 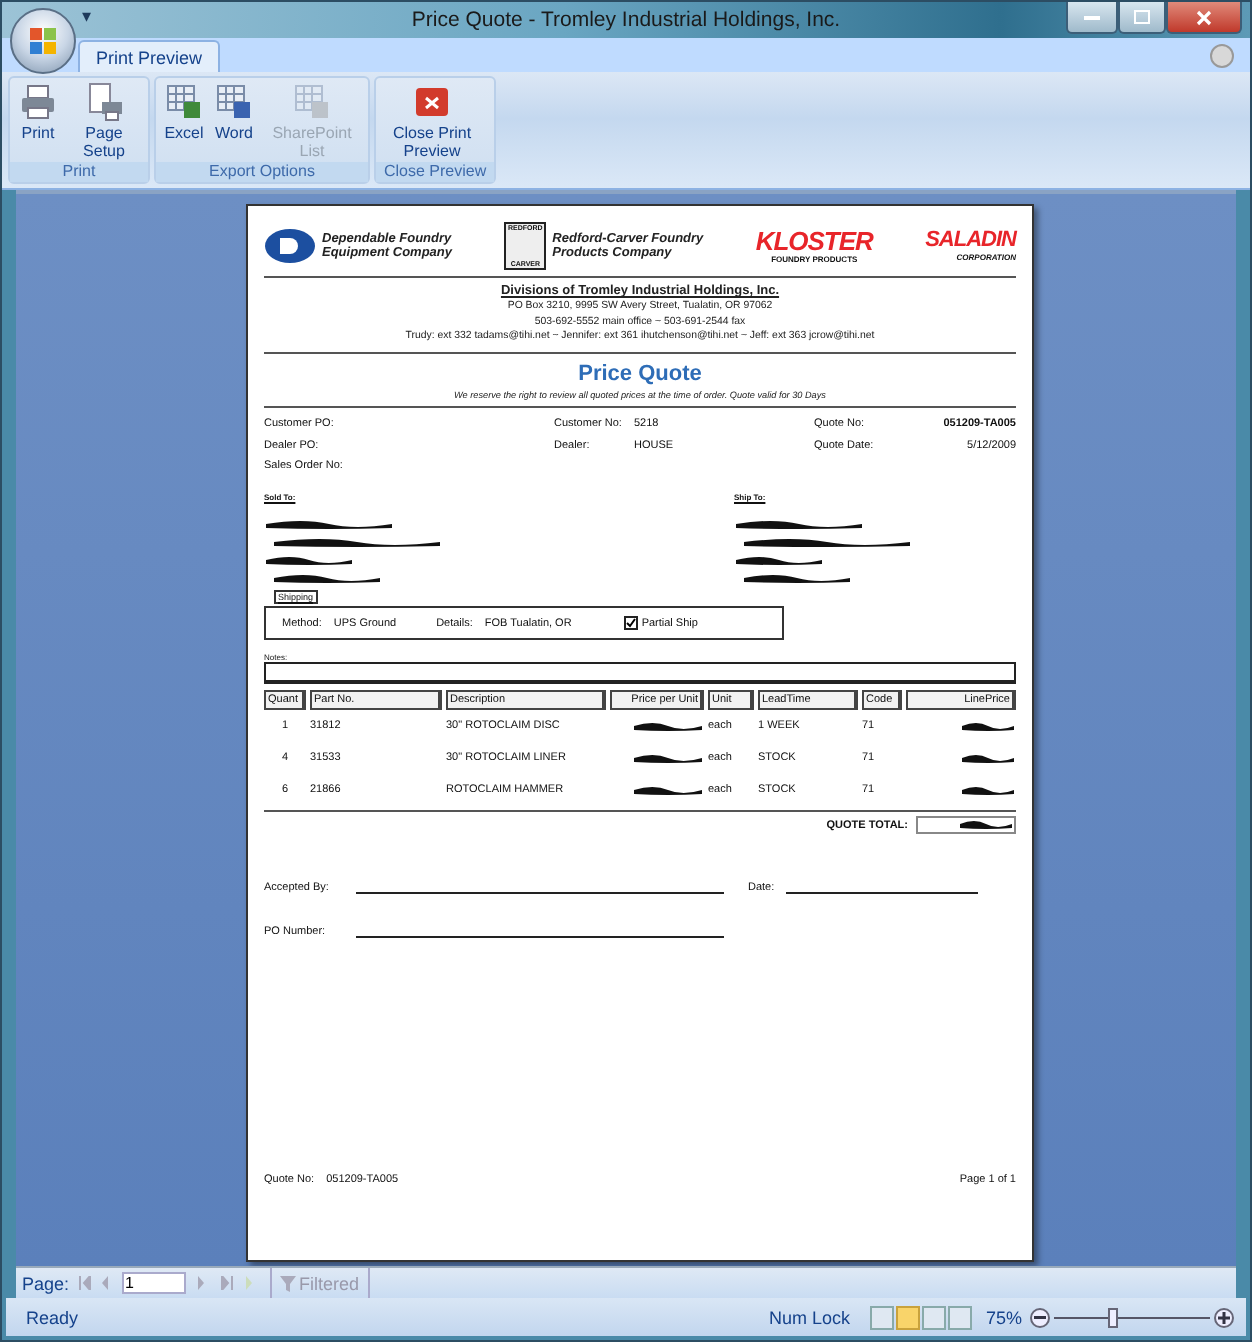 I want to click on window-title: Price Quote - Tromley Industrial Holdings, Inc., so click(x=626, y=20).